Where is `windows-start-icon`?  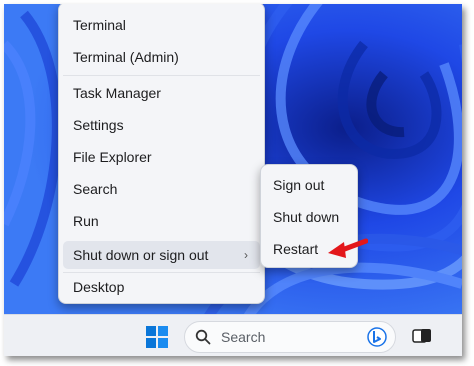
windows-start-icon is located at coordinates (157, 337).